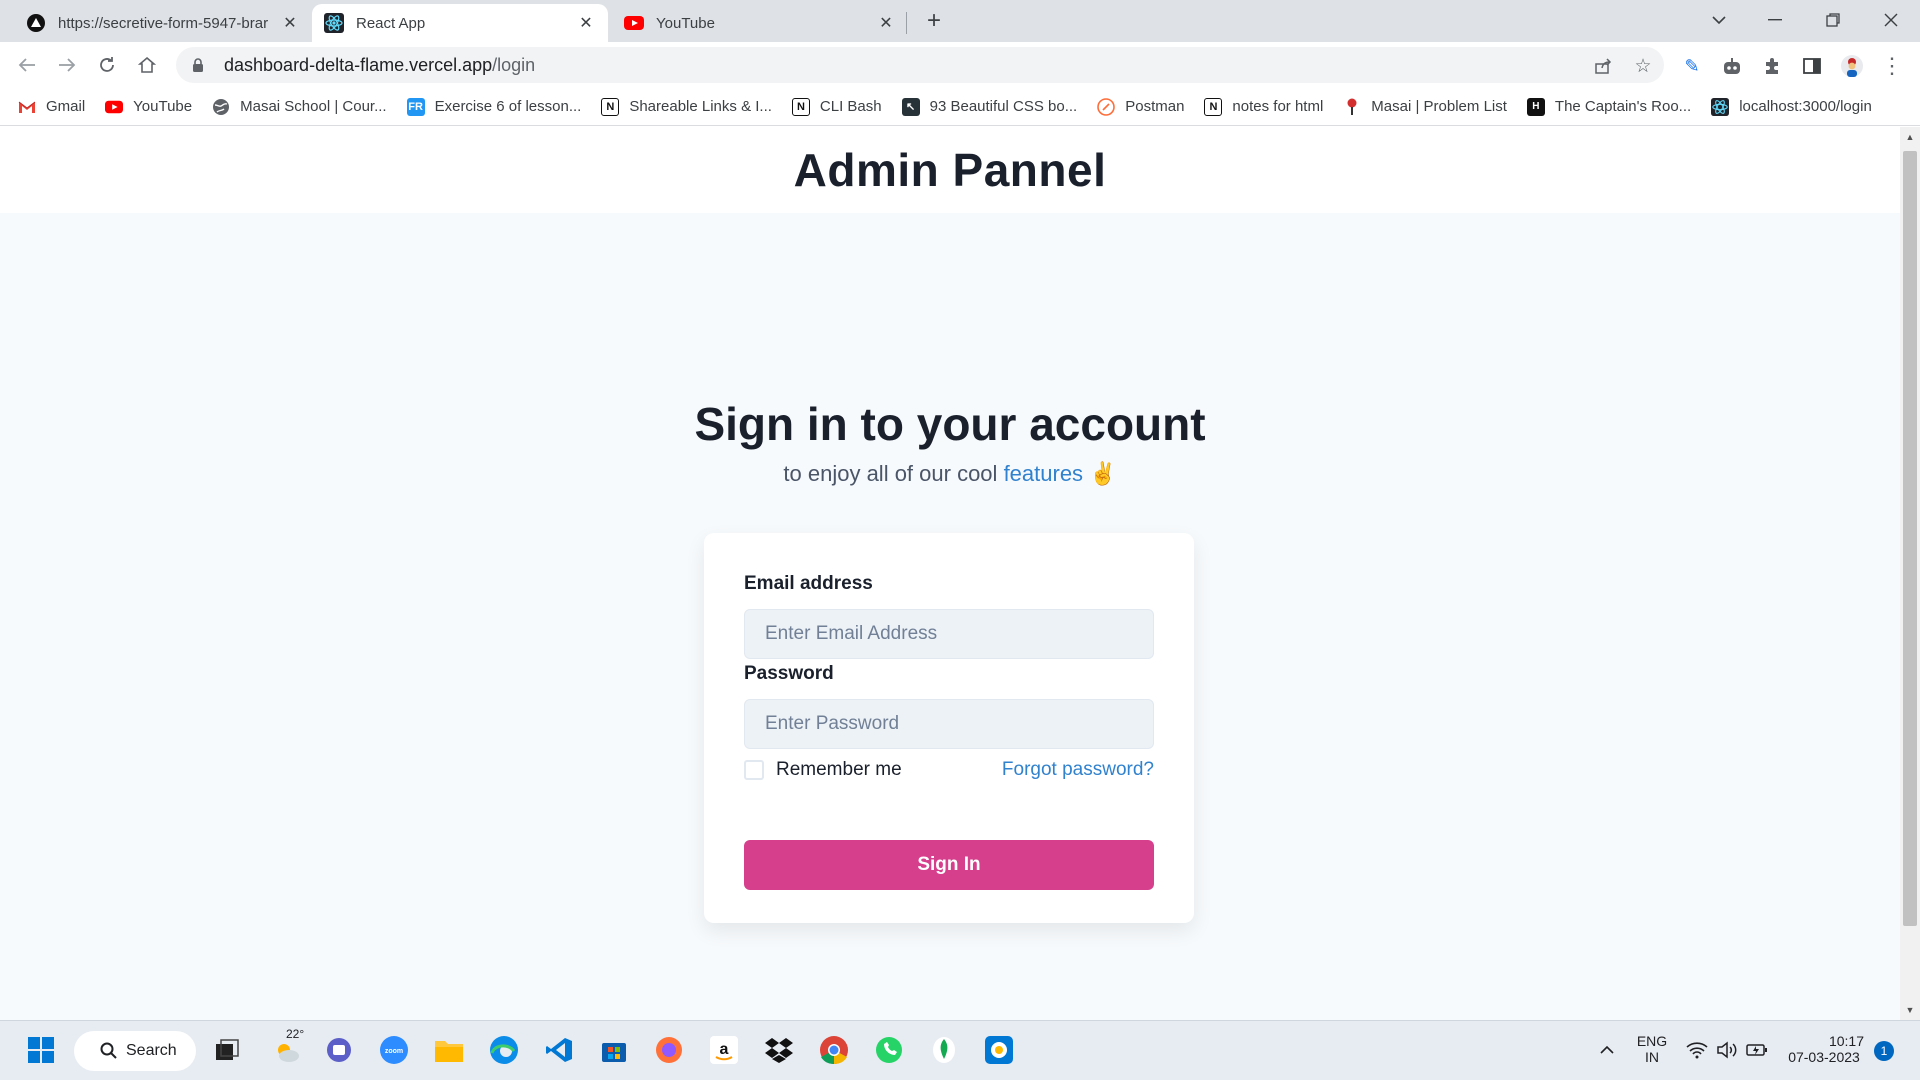 This screenshot has width=1920, height=1080. Describe the element at coordinates (1719, 20) in the screenshot. I see `tab-search-chevron-icon` at that location.